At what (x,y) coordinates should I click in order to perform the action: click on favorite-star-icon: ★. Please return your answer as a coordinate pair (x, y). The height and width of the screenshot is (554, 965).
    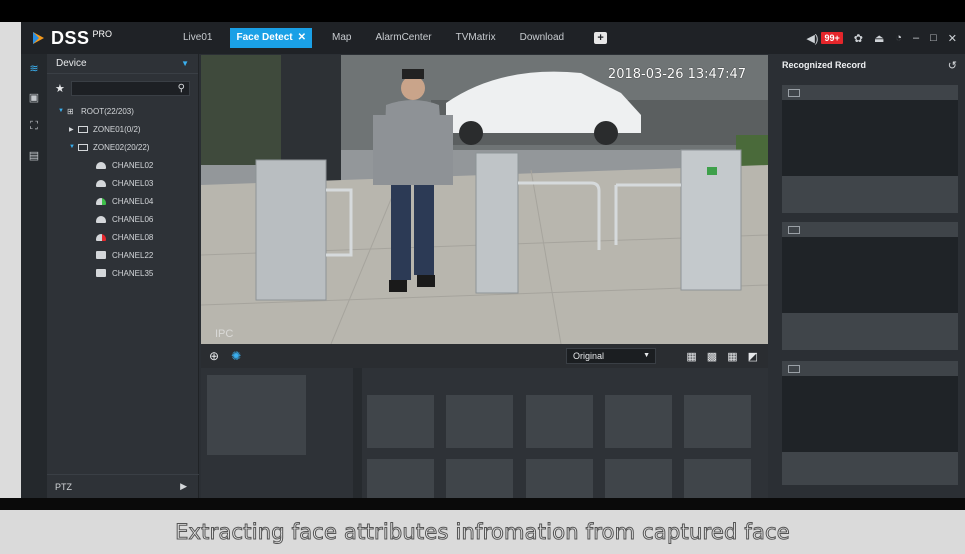
    Looking at the image, I should click on (63, 88).